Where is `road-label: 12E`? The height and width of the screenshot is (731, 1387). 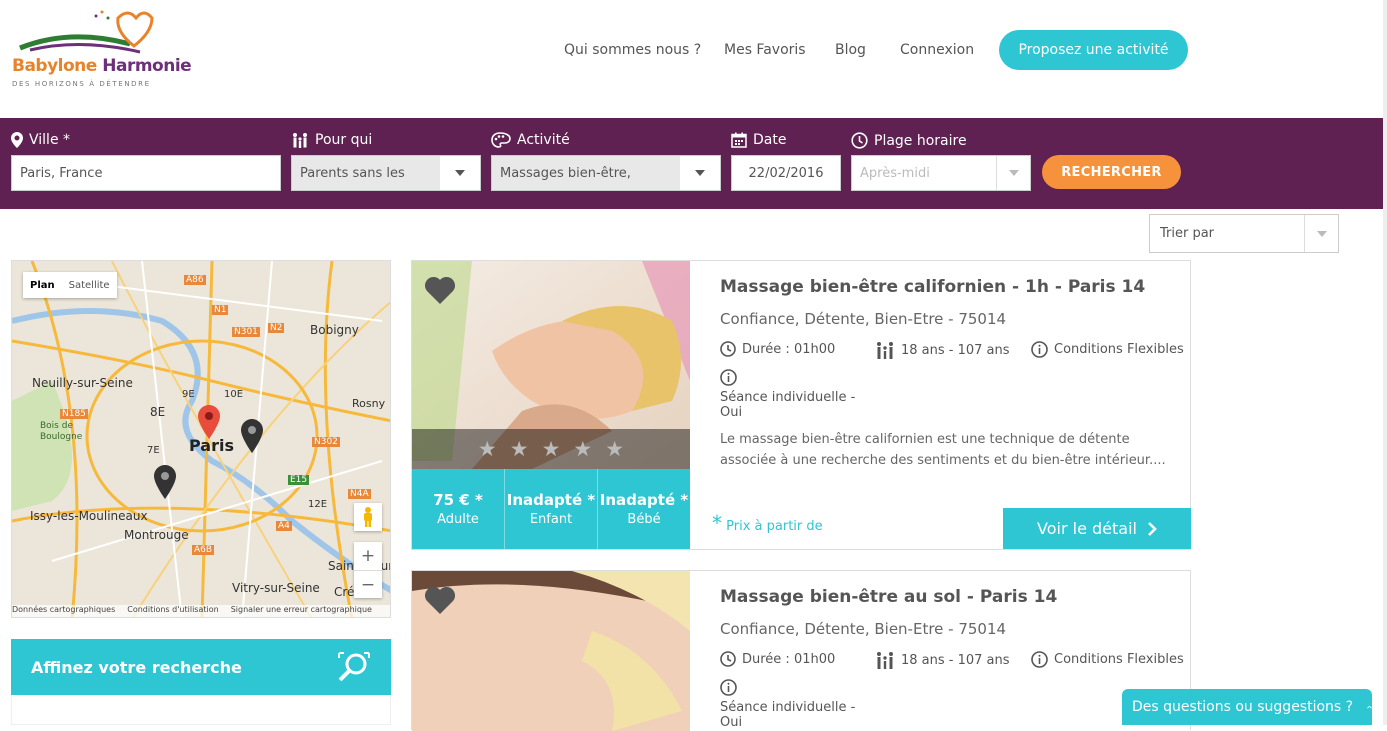
road-label: 12E is located at coordinates (318, 504).